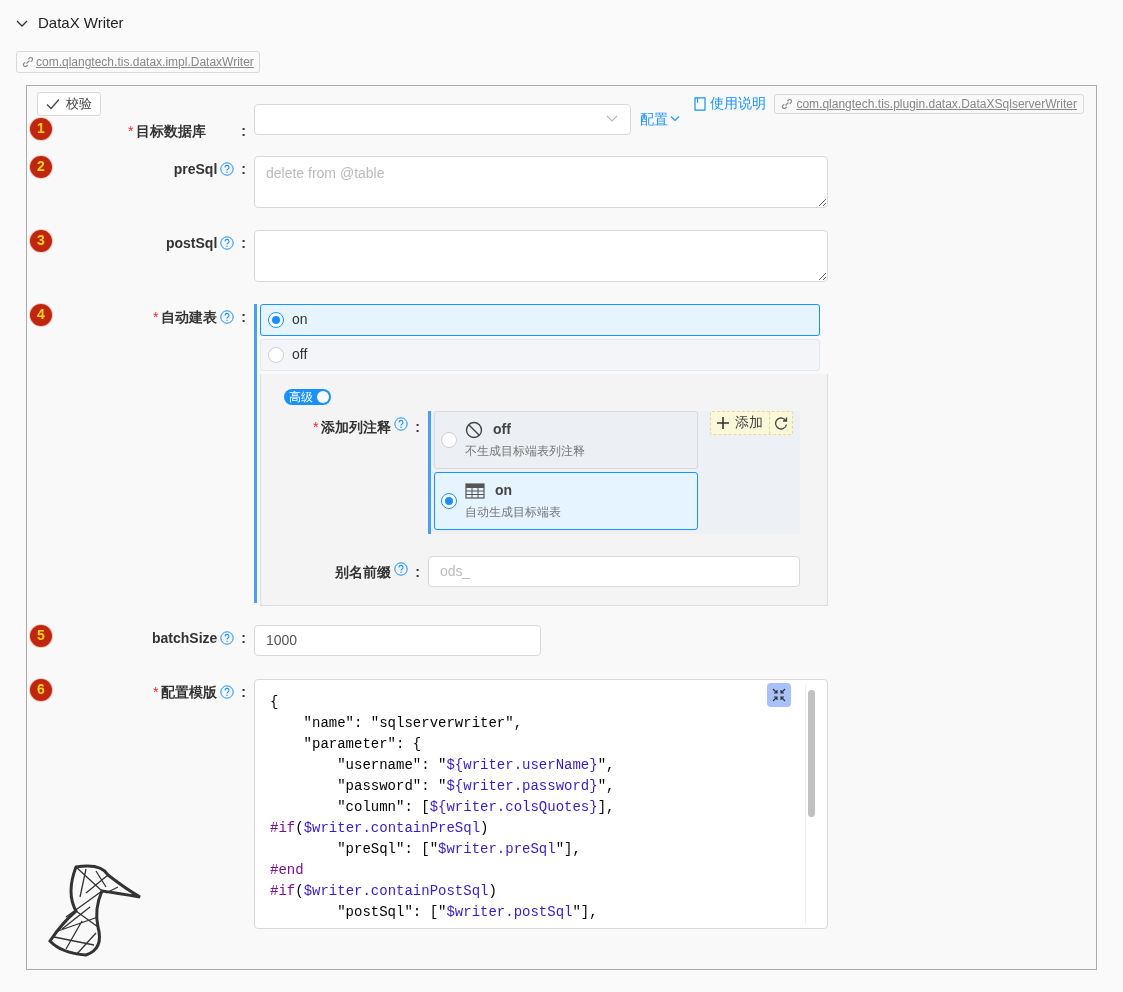  I want to click on code-editor, so click(541, 803).